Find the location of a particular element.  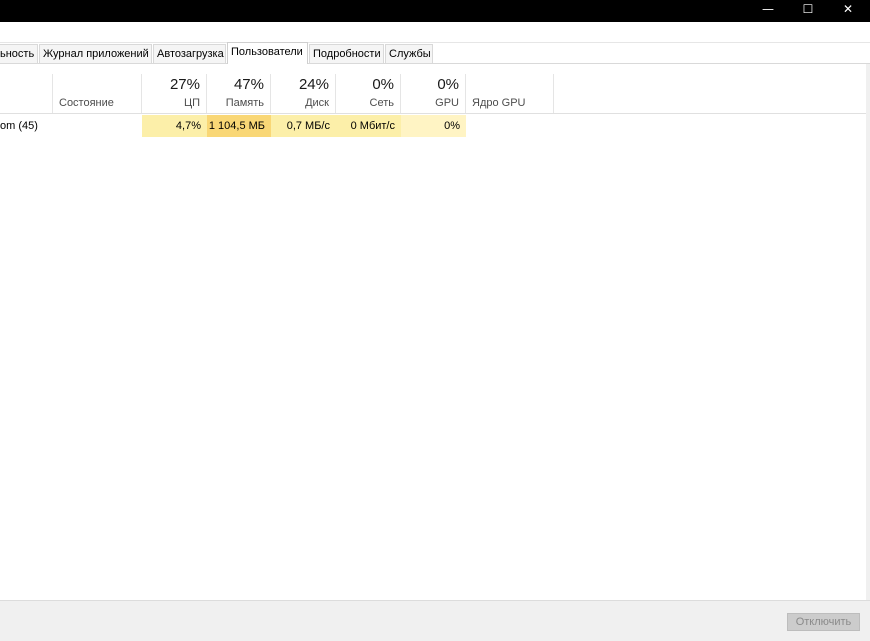

column-label: Ядро GPU is located at coordinates (499, 103).